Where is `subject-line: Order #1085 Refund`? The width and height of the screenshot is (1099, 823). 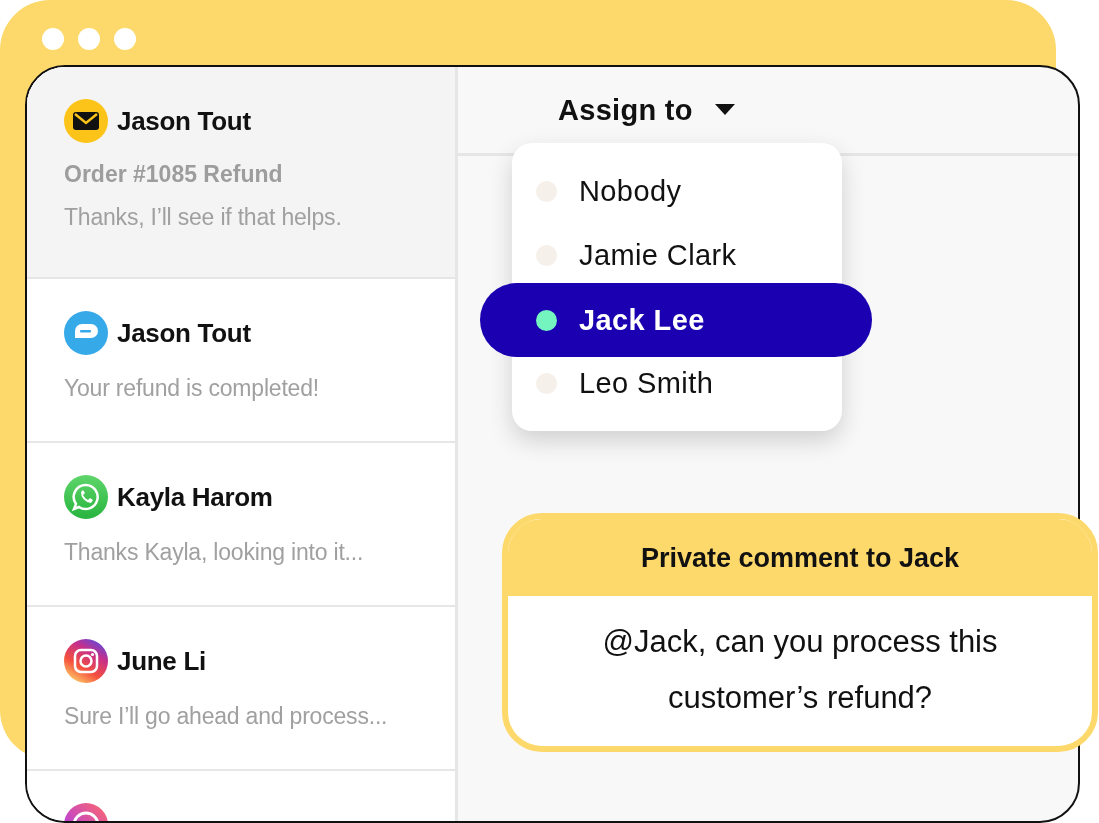 subject-line: Order #1085 Refund is located at coordinates (174, 174).